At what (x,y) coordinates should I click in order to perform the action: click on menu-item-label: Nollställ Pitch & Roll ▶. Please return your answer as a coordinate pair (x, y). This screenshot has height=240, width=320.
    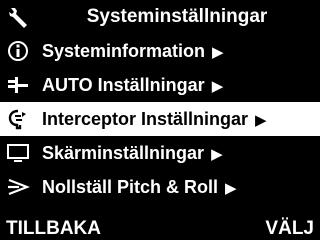
    Looking at the image, I should click on (139, 187).